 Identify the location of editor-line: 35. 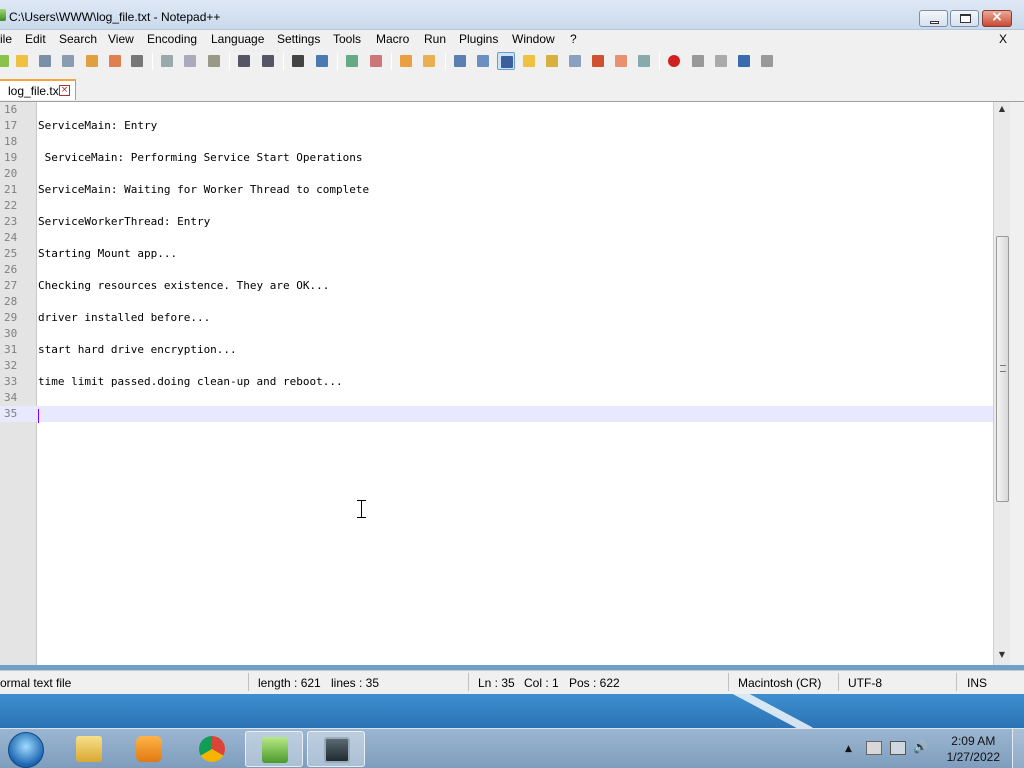
(505, 414).